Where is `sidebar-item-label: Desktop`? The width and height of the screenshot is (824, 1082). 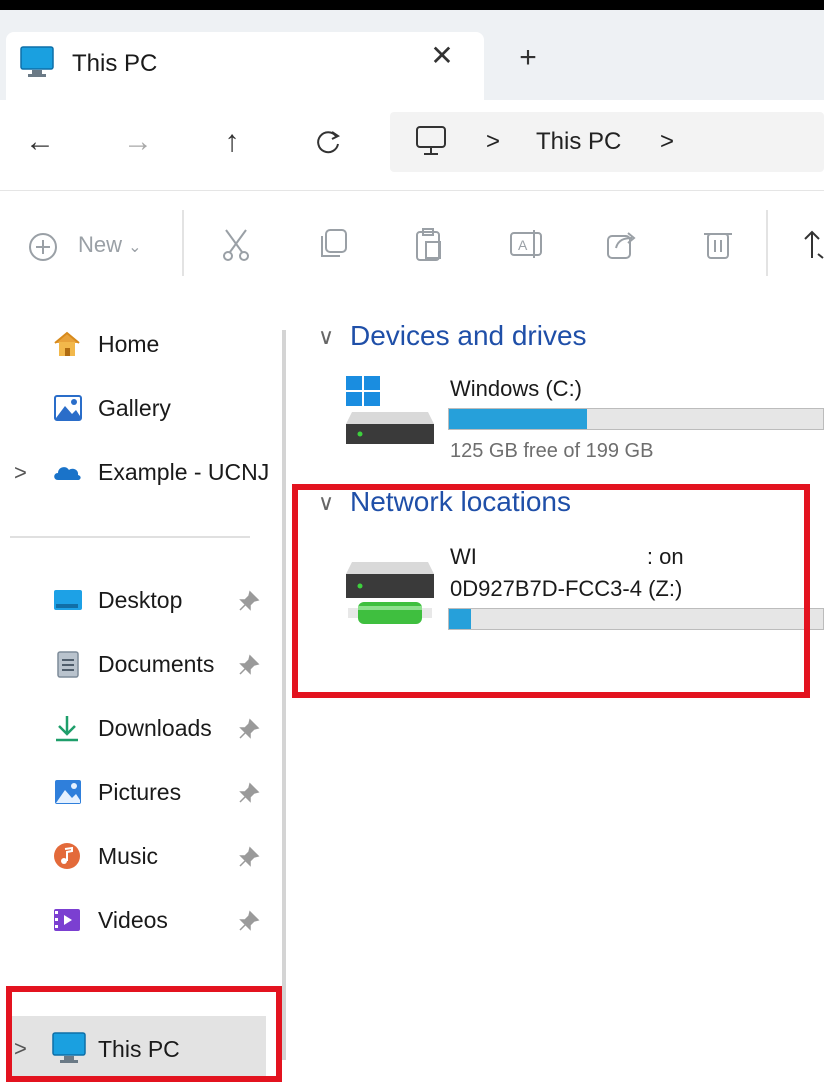 sidebar-item-label: Desktop is located at coordinates (140, 600).